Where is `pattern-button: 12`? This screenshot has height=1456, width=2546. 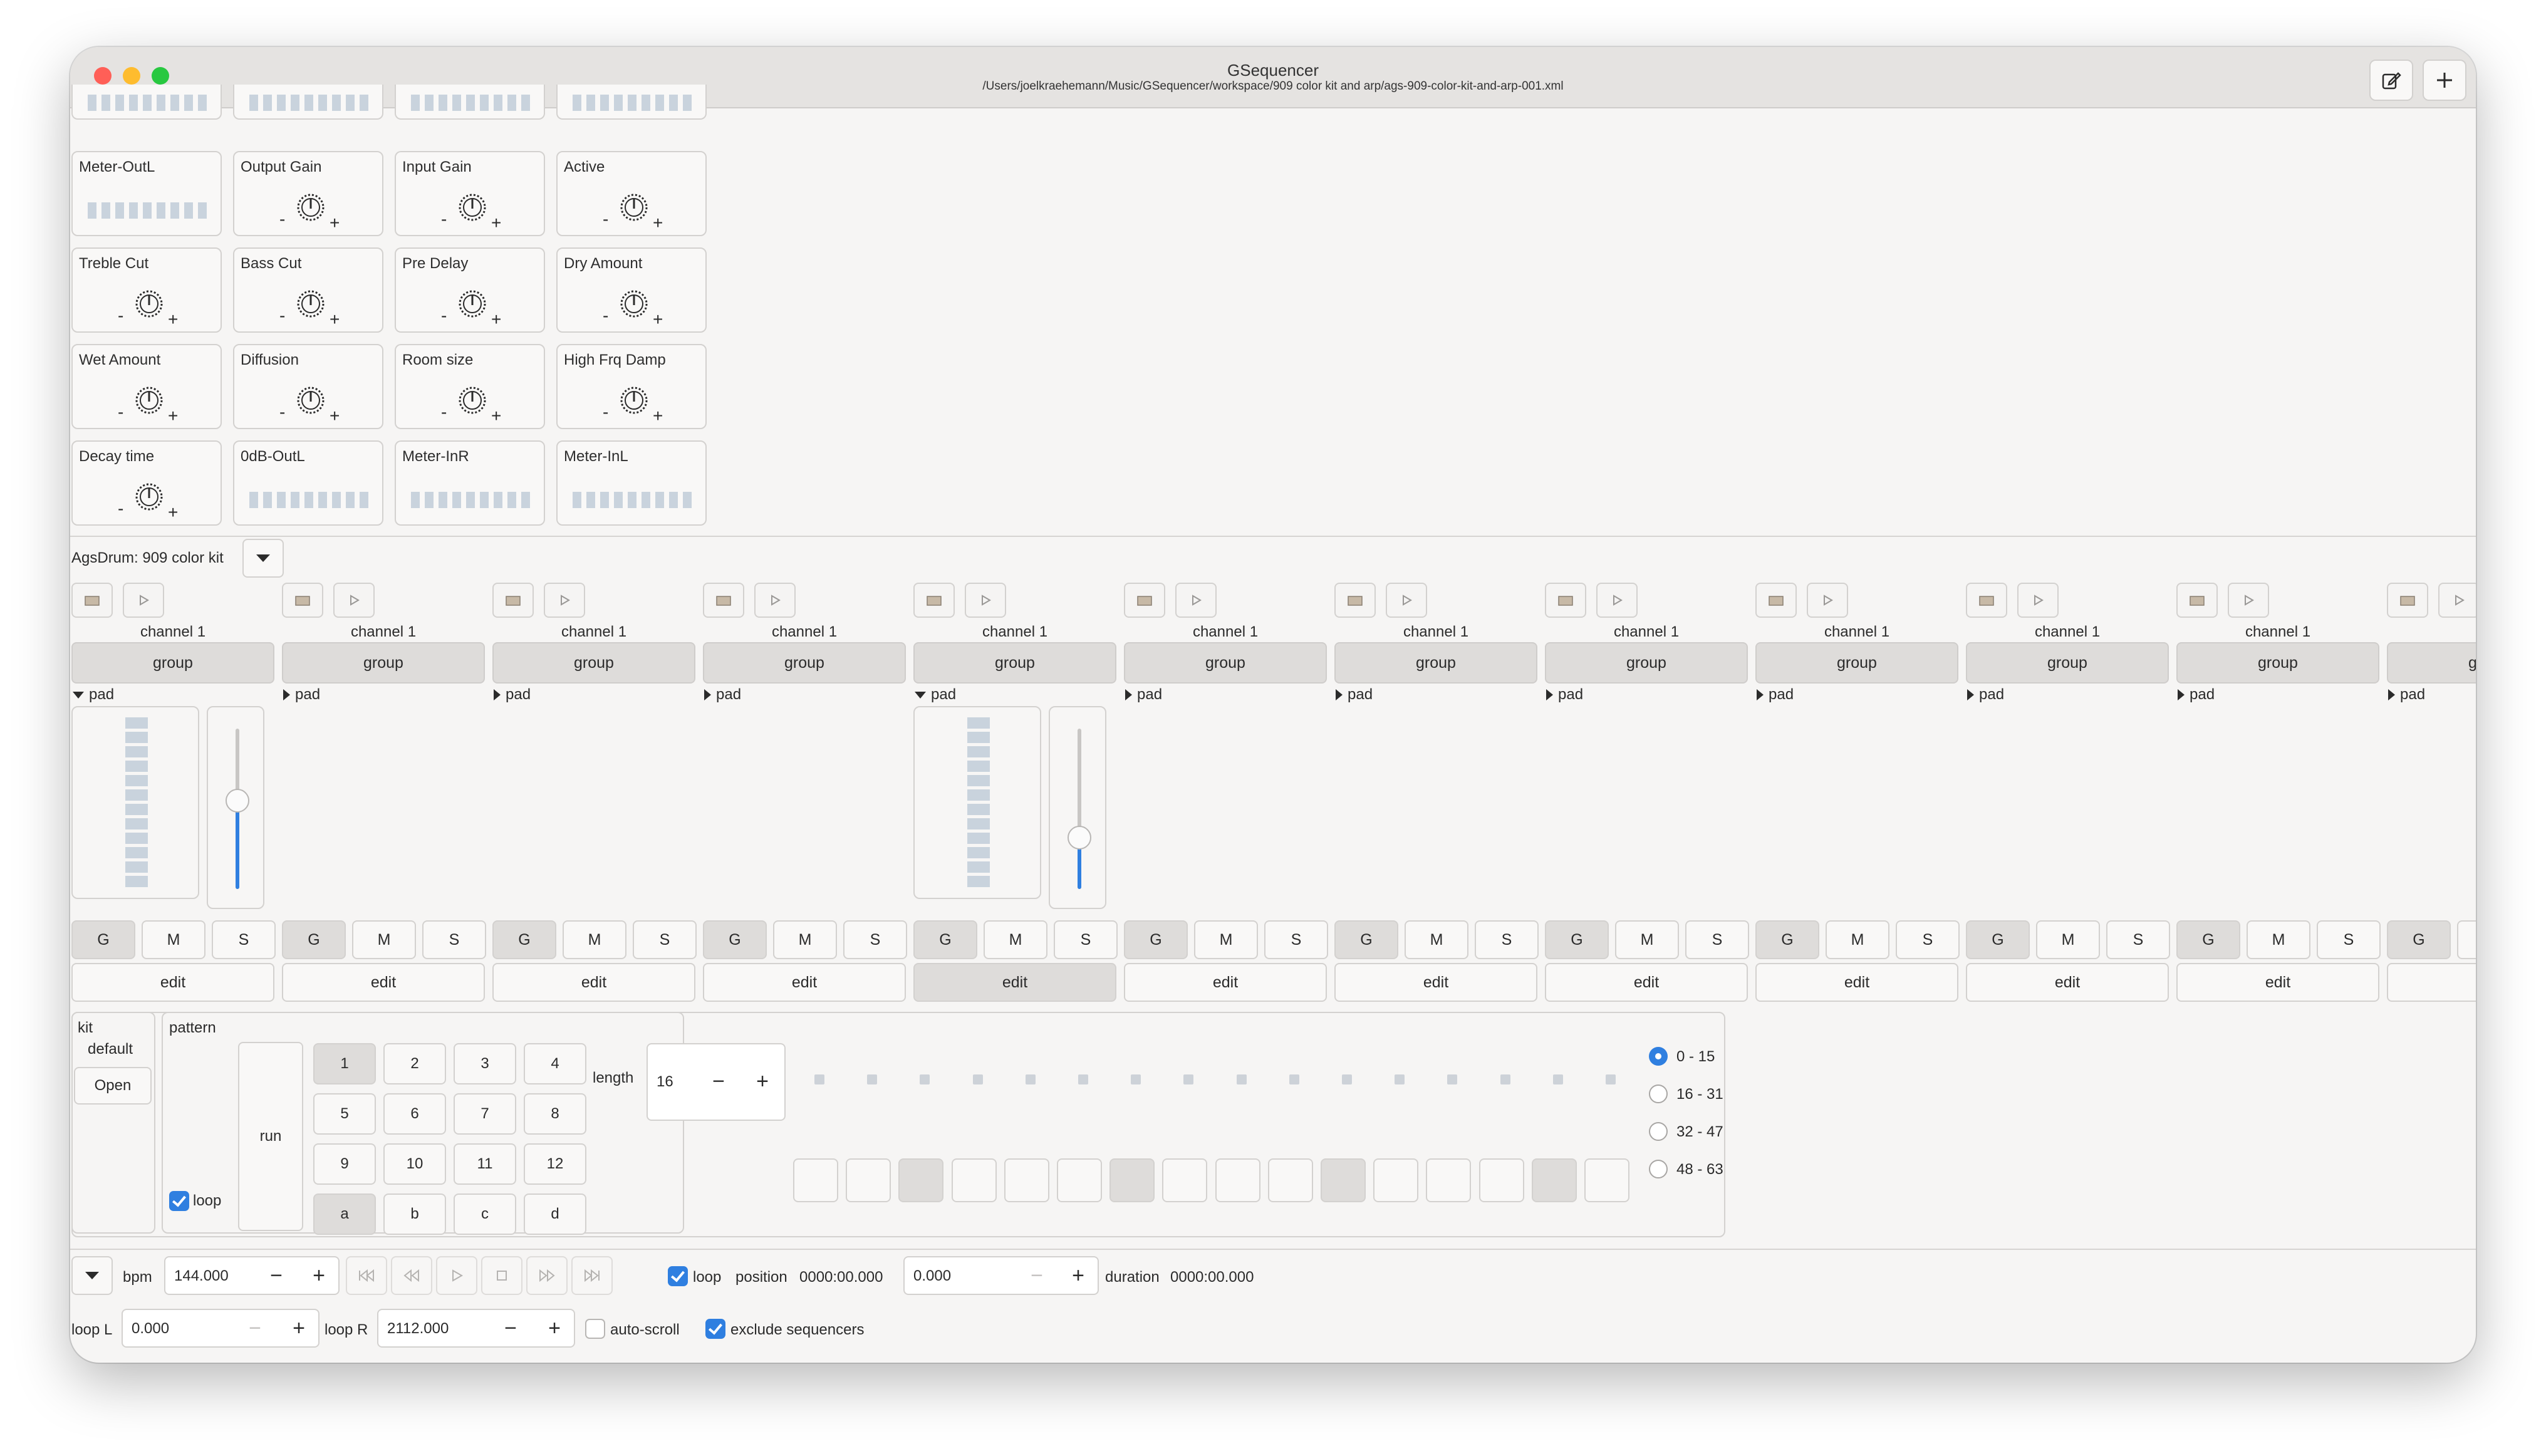
pattern-button: 12 is located at coordinates (555, 1164).